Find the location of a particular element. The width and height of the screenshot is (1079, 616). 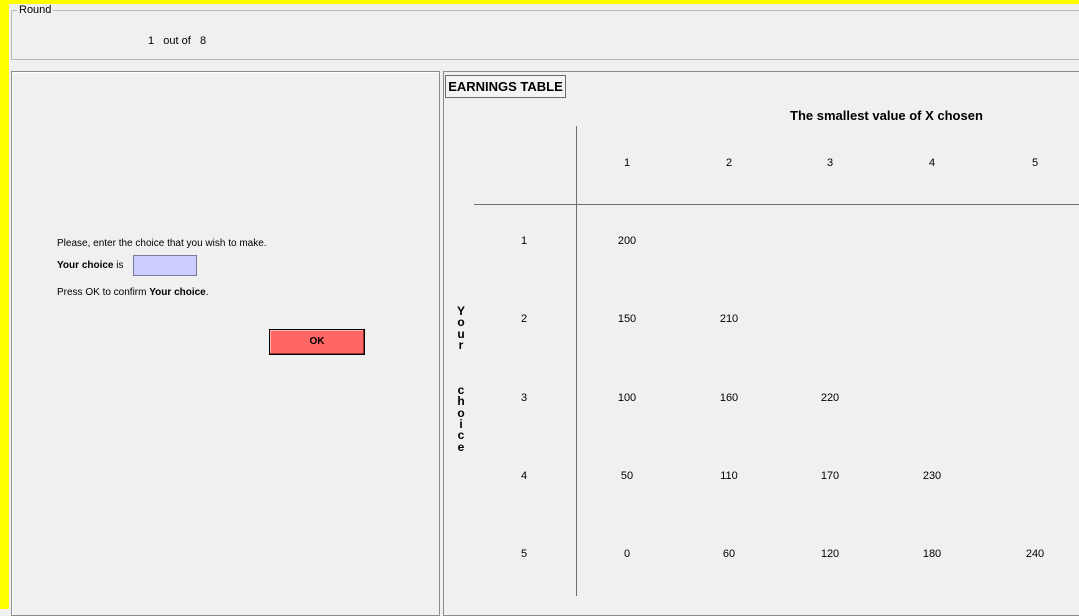

confirm-instruction: Press OK to confirm Your choice. is located at coordinates (133, 292).